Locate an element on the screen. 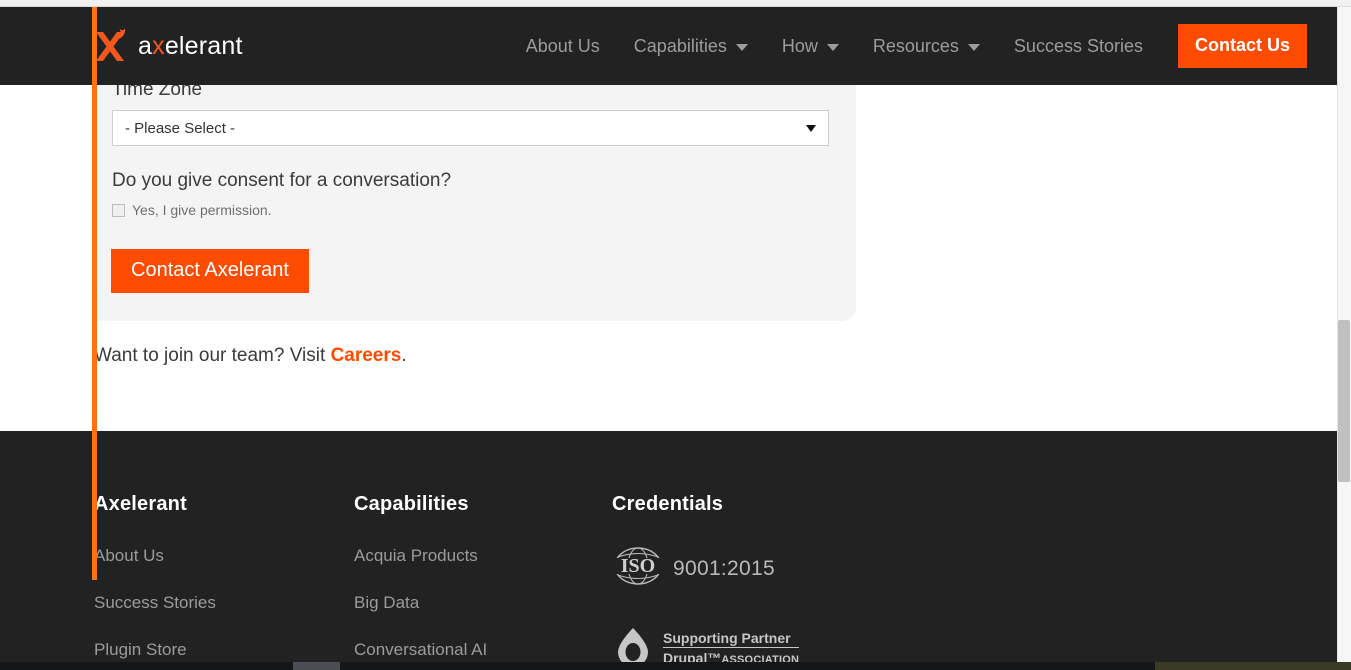 The image size is (1351, 670). iso-credential: ISO 9001:2015 is located at coordinates (705, 568).